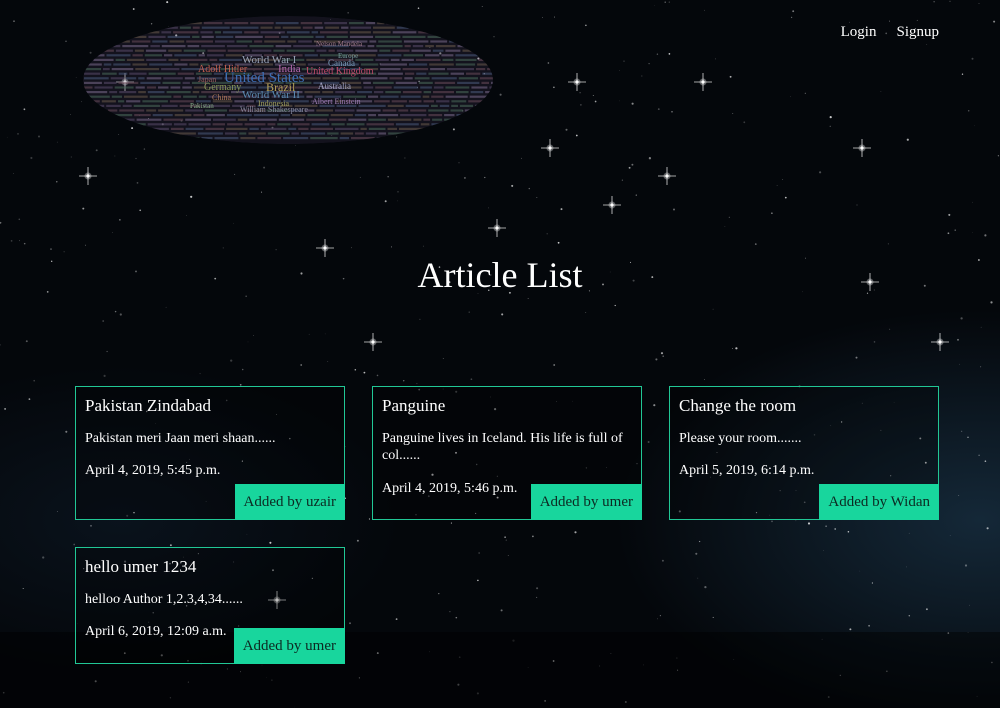  I want to click on article-title: hello umer 1234, so click(140, 567).